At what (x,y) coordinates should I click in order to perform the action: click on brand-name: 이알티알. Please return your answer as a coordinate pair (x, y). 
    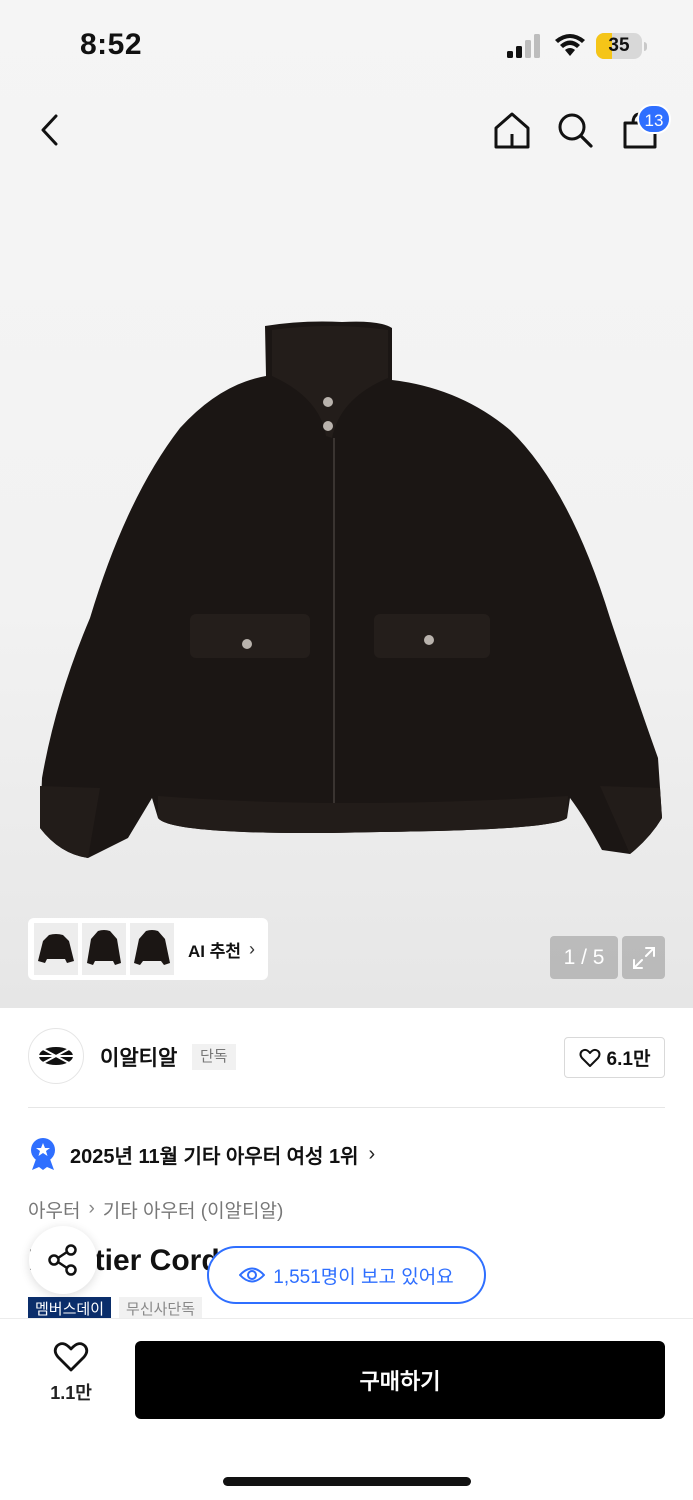
    Looking at the image, I should click on (138, 1057).